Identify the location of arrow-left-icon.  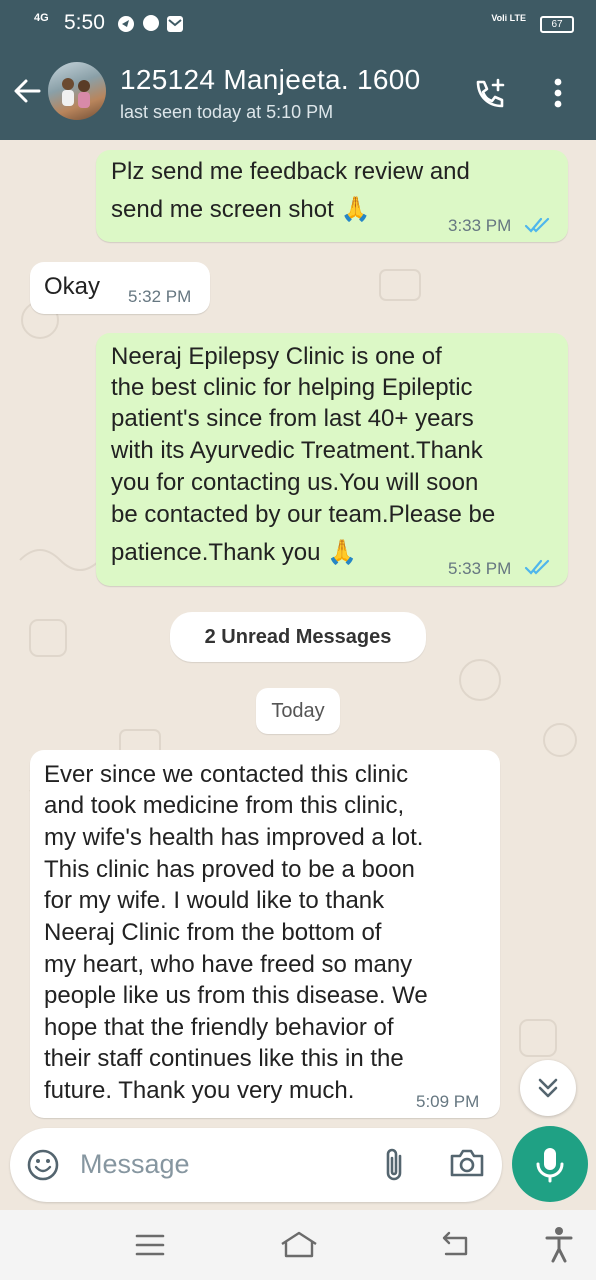
(27, 91).